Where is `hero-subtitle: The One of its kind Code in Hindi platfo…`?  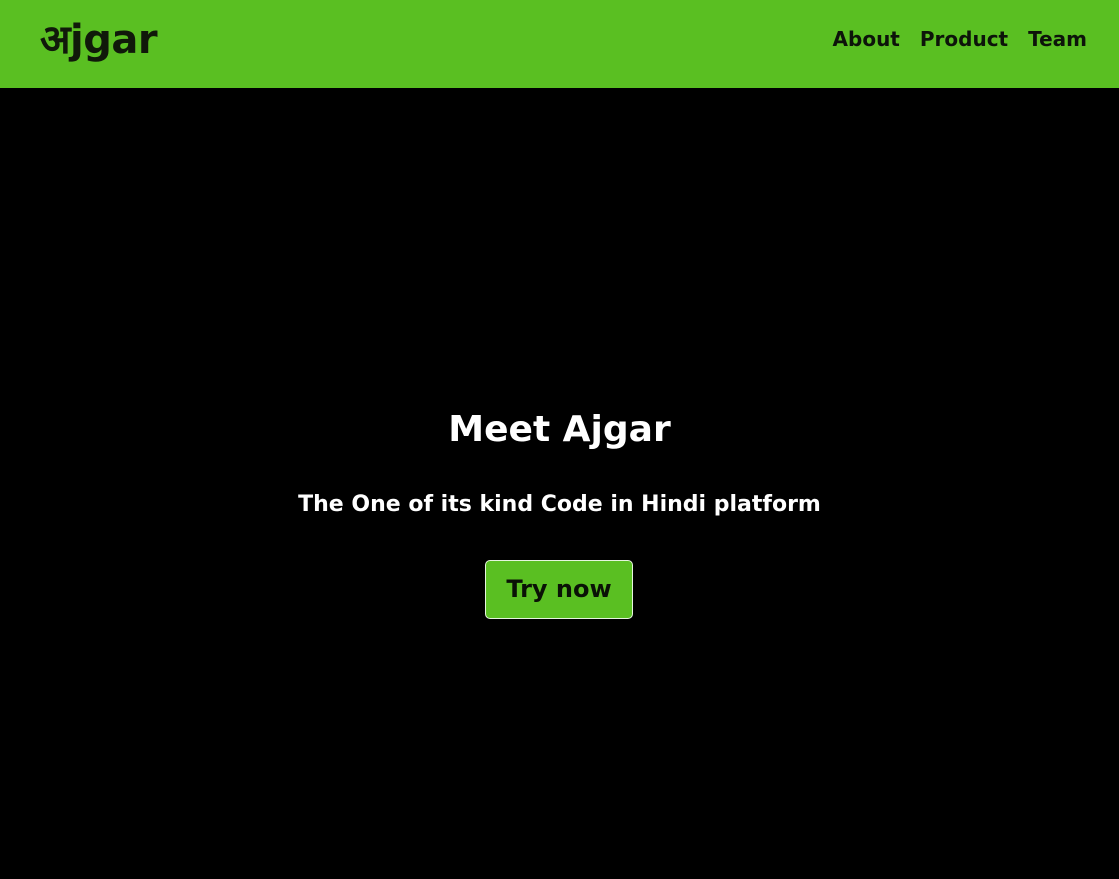
hero-subtitle: The One of its kind Code in Hindi platfo… is located at coordinates (559, 504).